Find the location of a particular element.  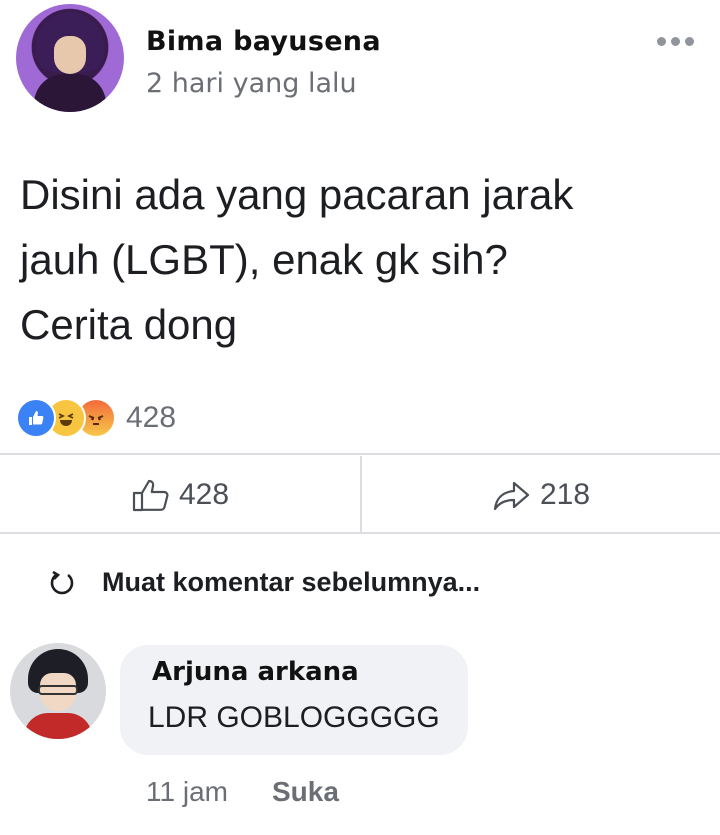

commenter-name: Arjuna arkana is located at coordinates (255, 672).